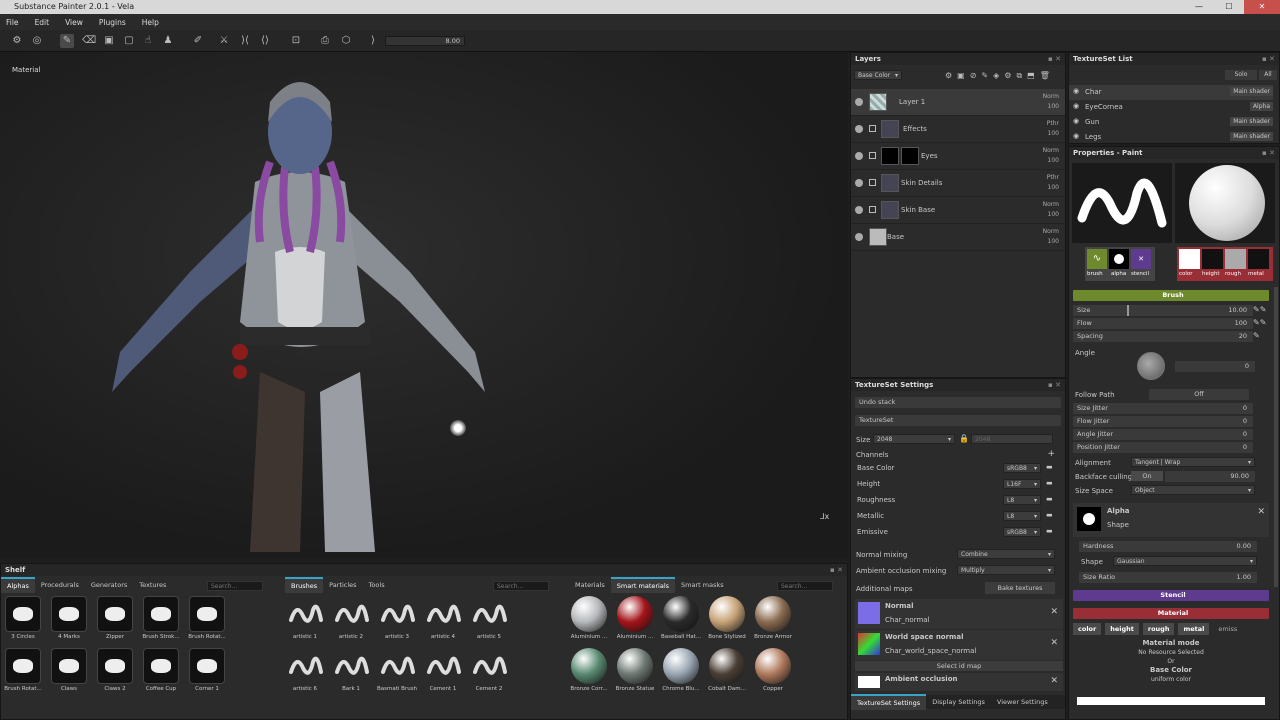 Image resolution: width=1280 pixels, height=720 pixels. I want to click on menu-view: View, so click(74, 22).